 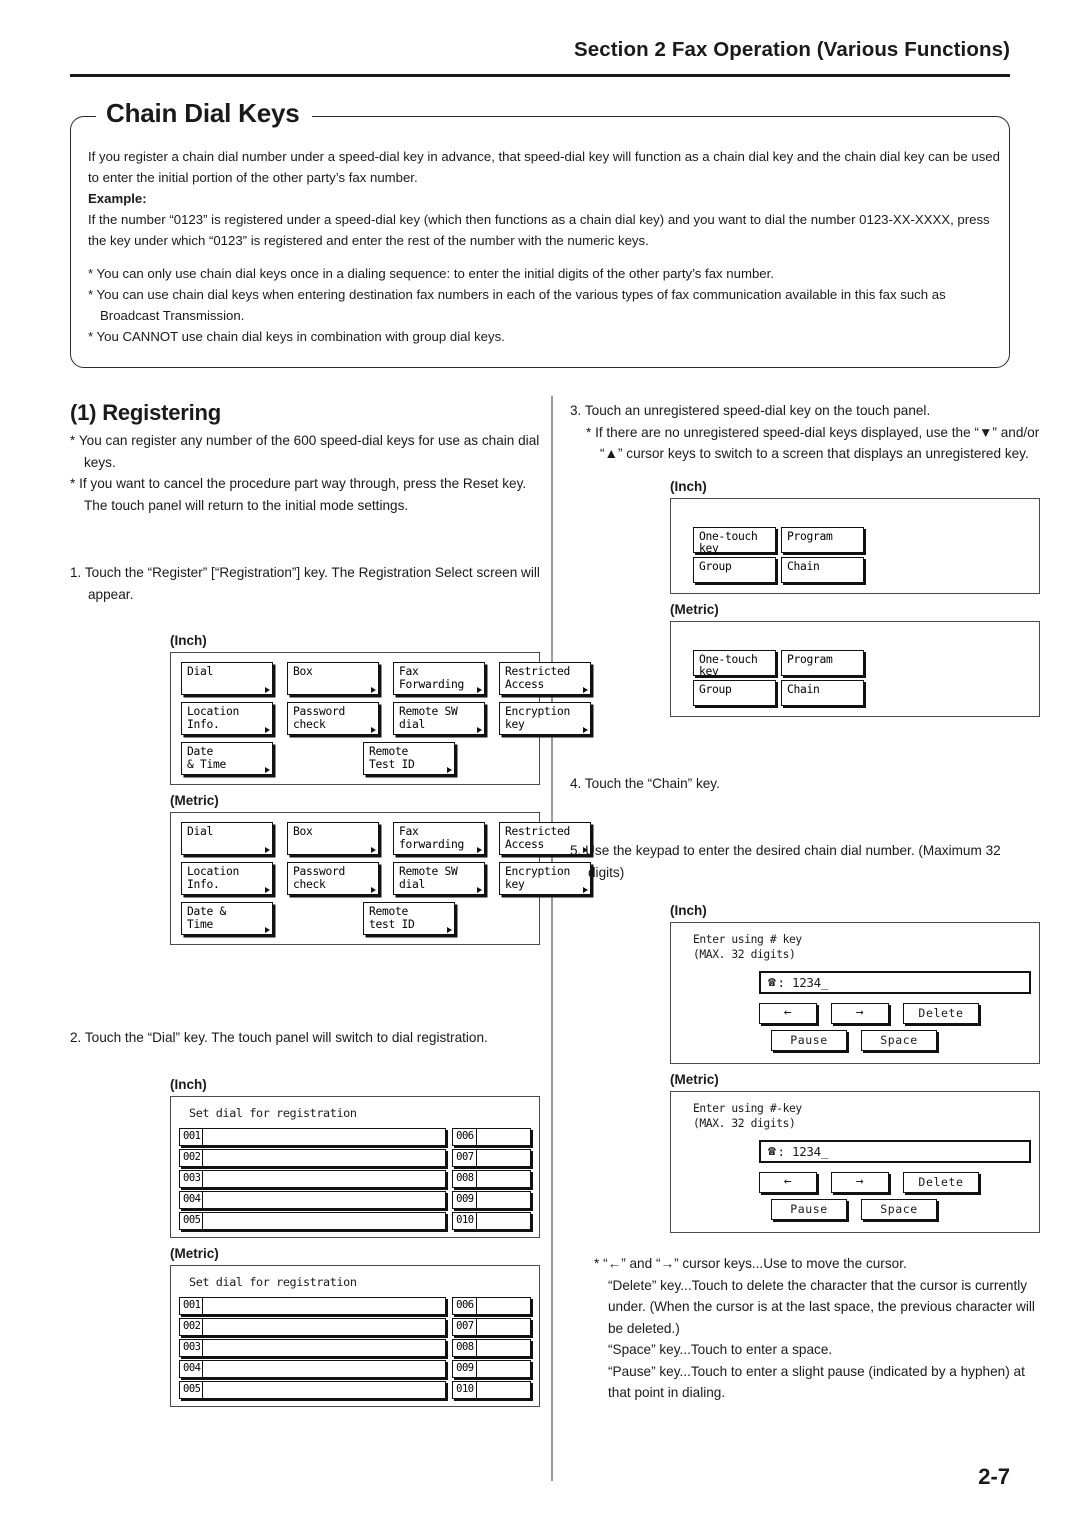 What do you see at coordinates (409, 758) in the screenshot?
I see `key-remote-test-id: Remote Test ID` at bounding box center [409, 758].